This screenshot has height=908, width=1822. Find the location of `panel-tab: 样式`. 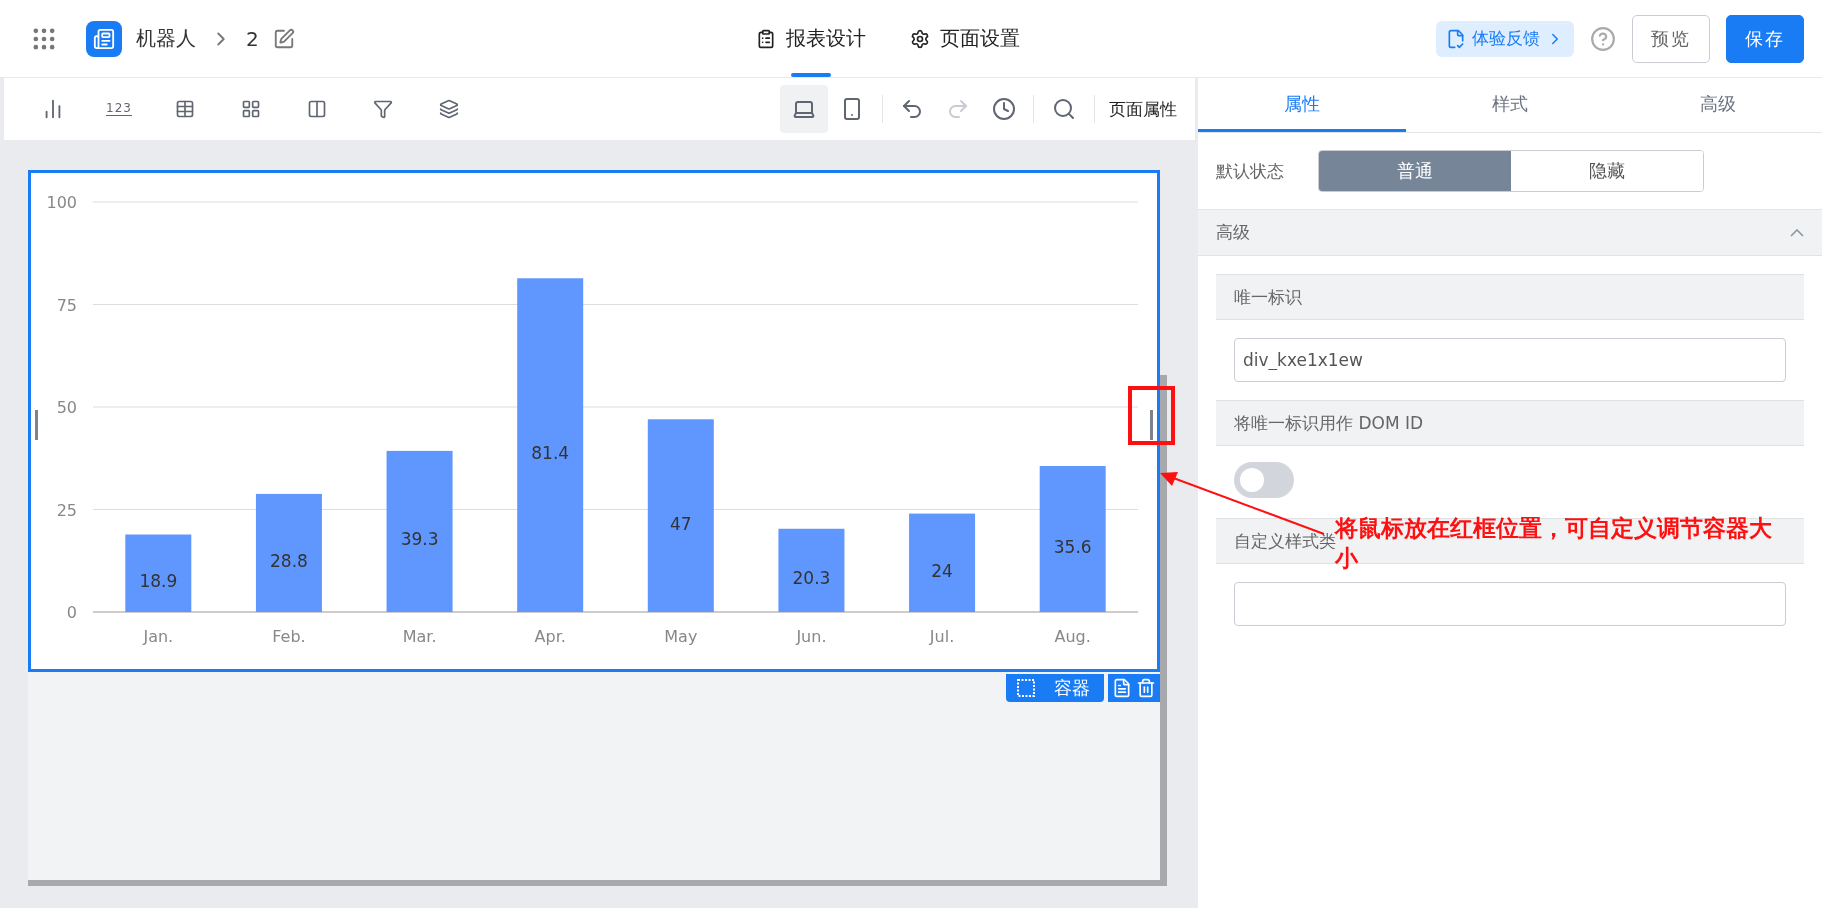

panel-tab: 样式 is located at coordinates (1510, 105).